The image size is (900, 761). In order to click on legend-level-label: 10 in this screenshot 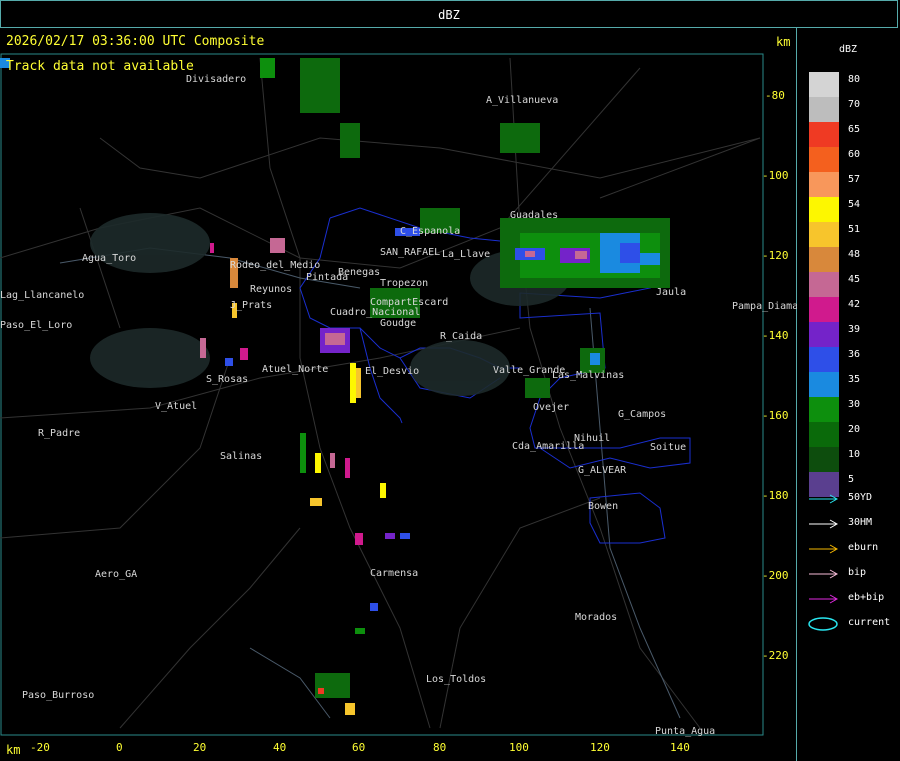, I will do `click(854, 454)`.